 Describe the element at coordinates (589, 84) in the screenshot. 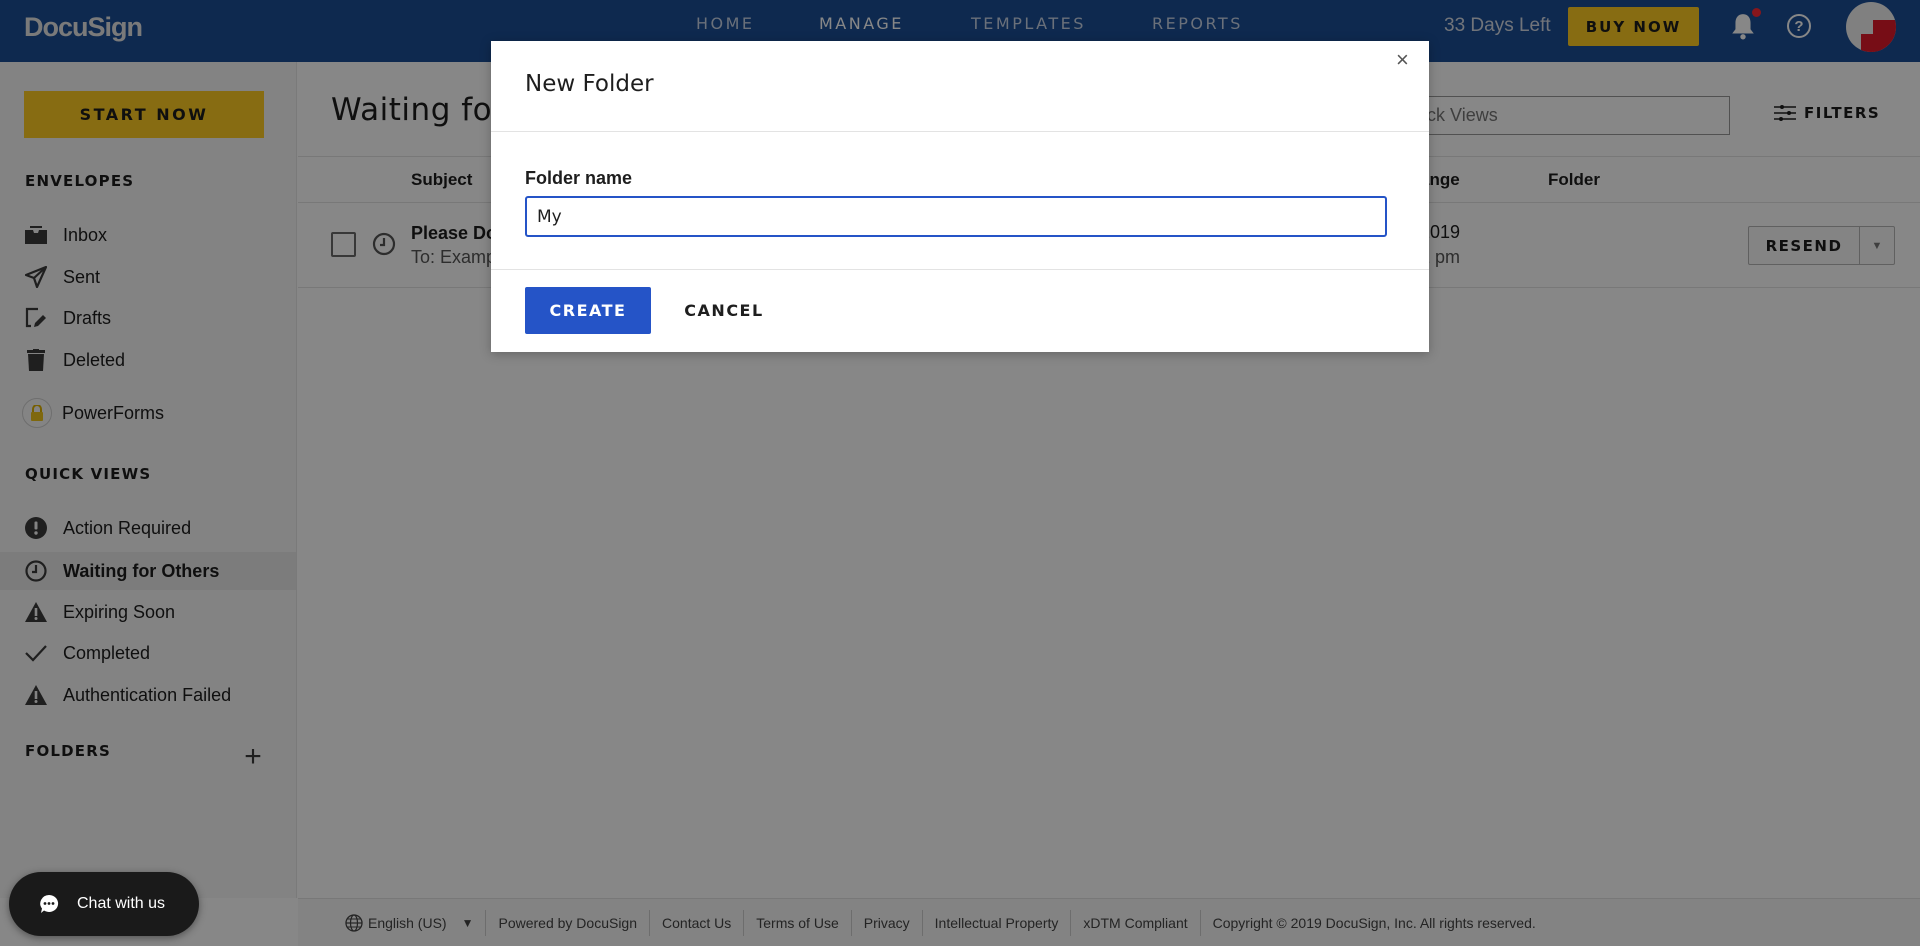

I see `dialog-title: New Folder` at that location.